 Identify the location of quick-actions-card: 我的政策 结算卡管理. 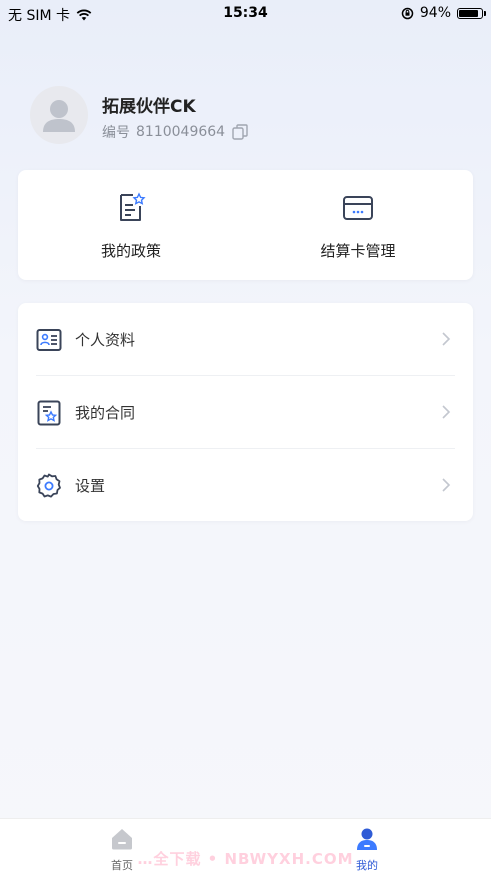
(245, 225).